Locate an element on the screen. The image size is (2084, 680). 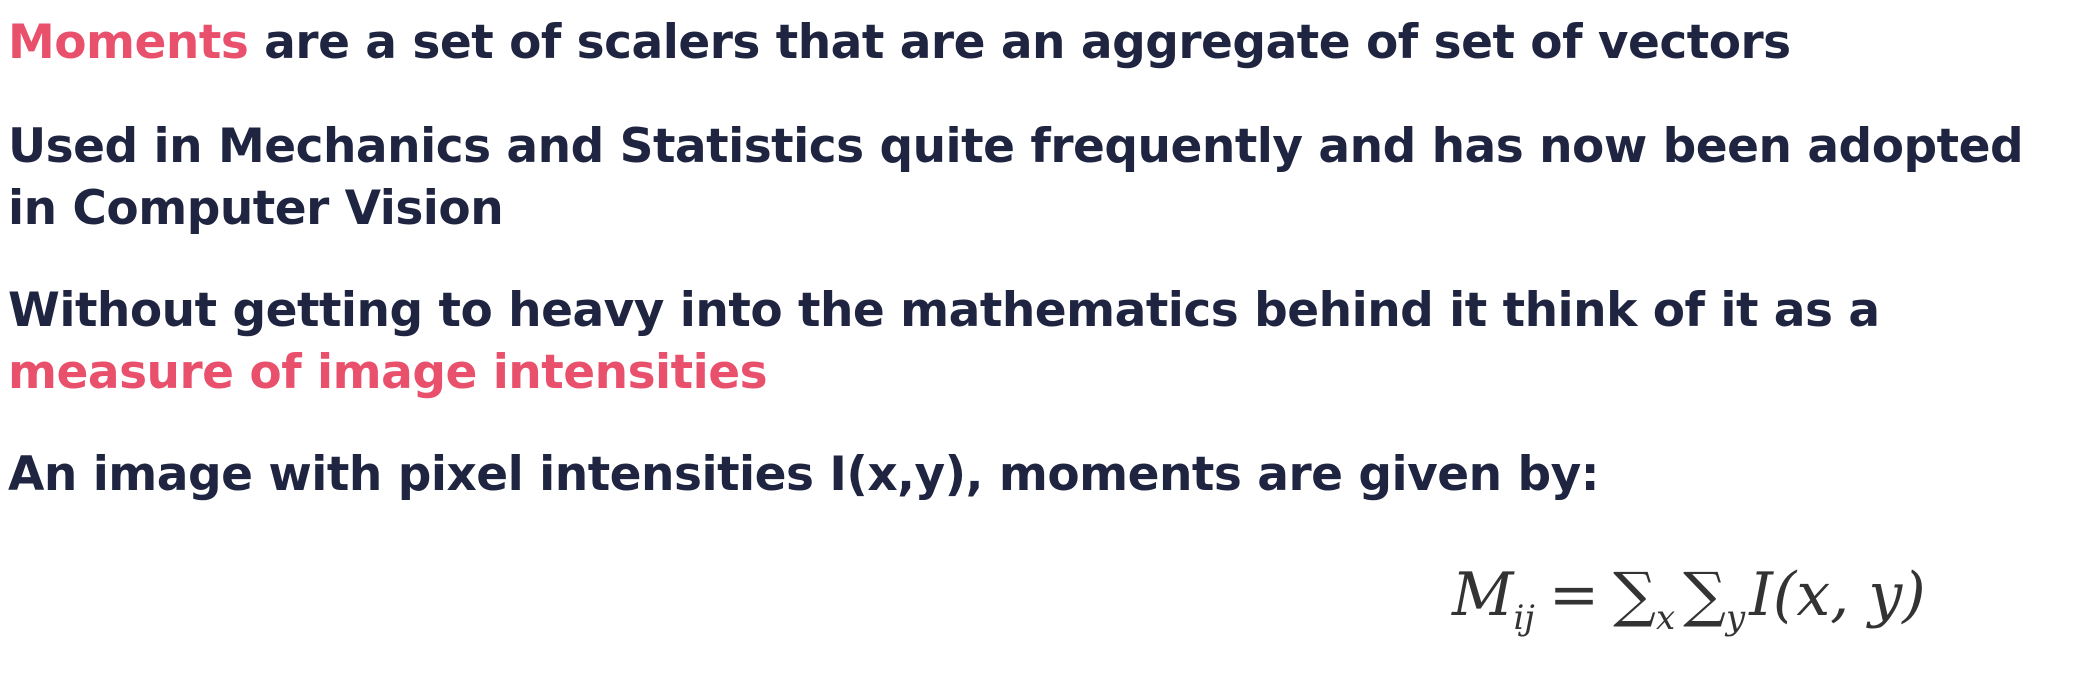
highlight-measure-of-intensities: measure of image intensities is located at coordinates (388, 372).